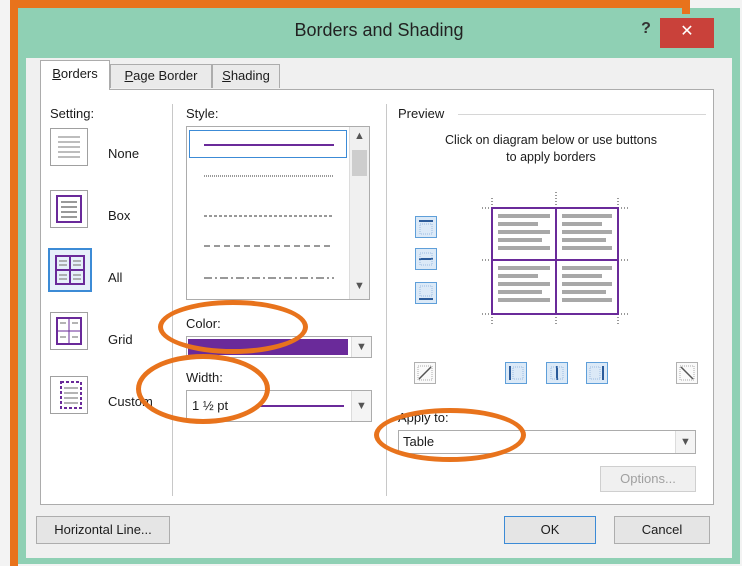  Describe the element at coordinates (426, 227) in the screenshot. I see `top-border-button` at that location.